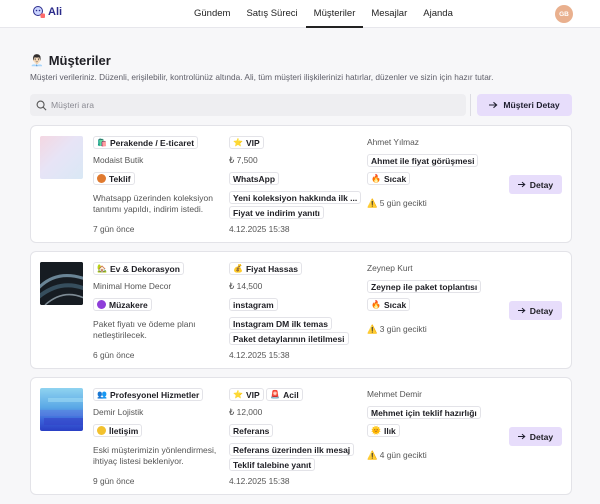 This screenshot has height=504, width=600. What do you see at coordinates (289, 338) in the screenshot?
I see `next-topic-tag: Paket detaylarının iletilmesi` at bounding box center [289, 338].